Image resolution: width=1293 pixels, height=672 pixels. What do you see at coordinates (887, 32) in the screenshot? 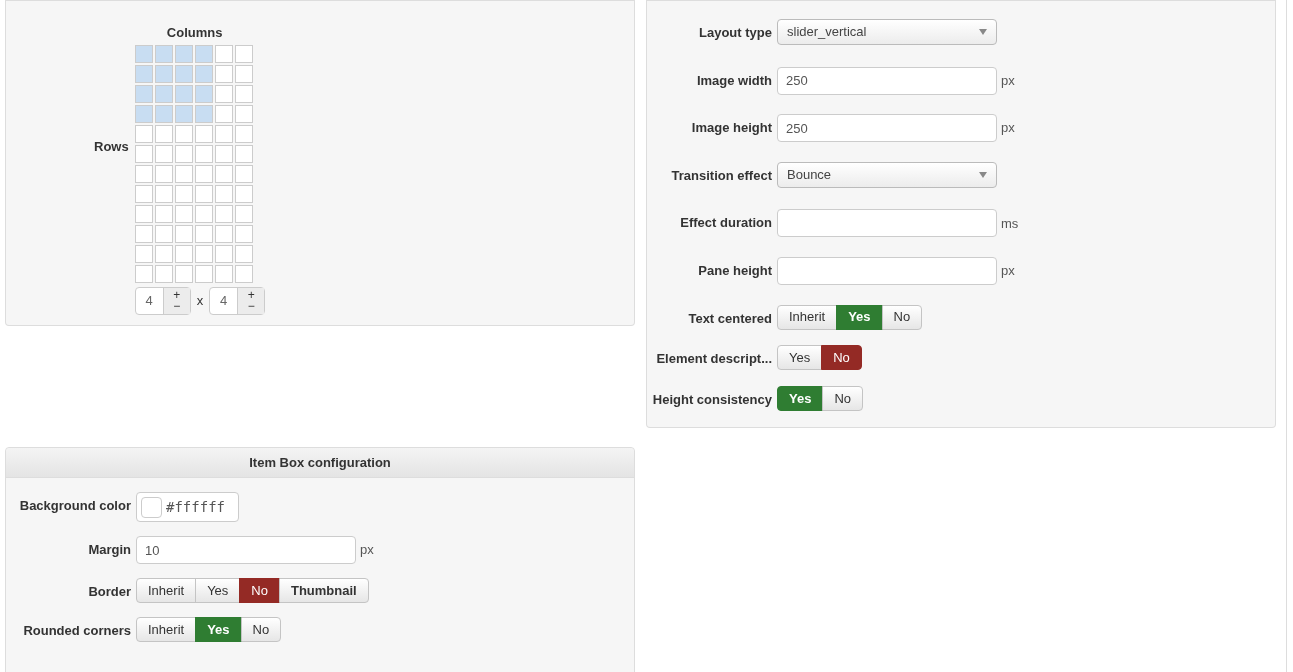
I see `dropdown: slider_vertical` at bounding box center [887, 32].